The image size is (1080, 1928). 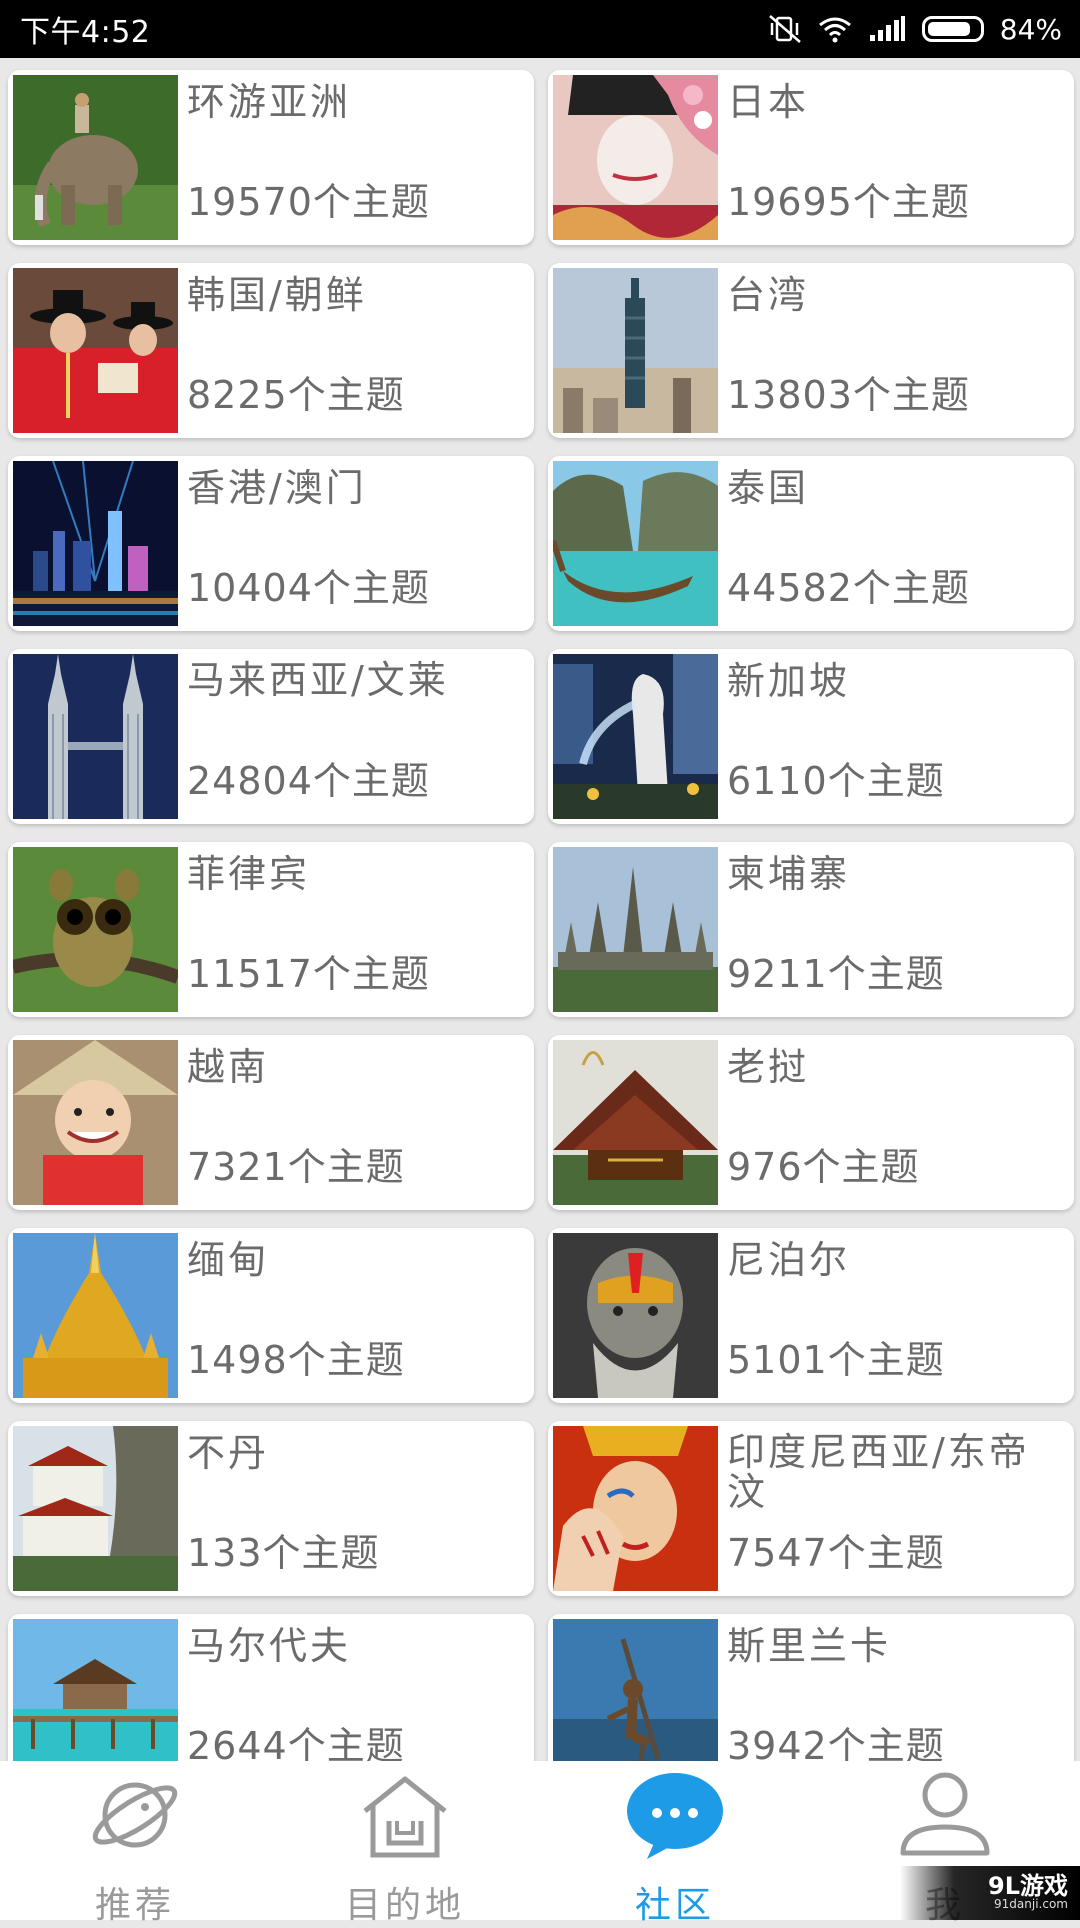 What do you see at coordinates (635, 929) in the screenshot?
I see `angkor-wat-photo` at bounding box center [635, 929].